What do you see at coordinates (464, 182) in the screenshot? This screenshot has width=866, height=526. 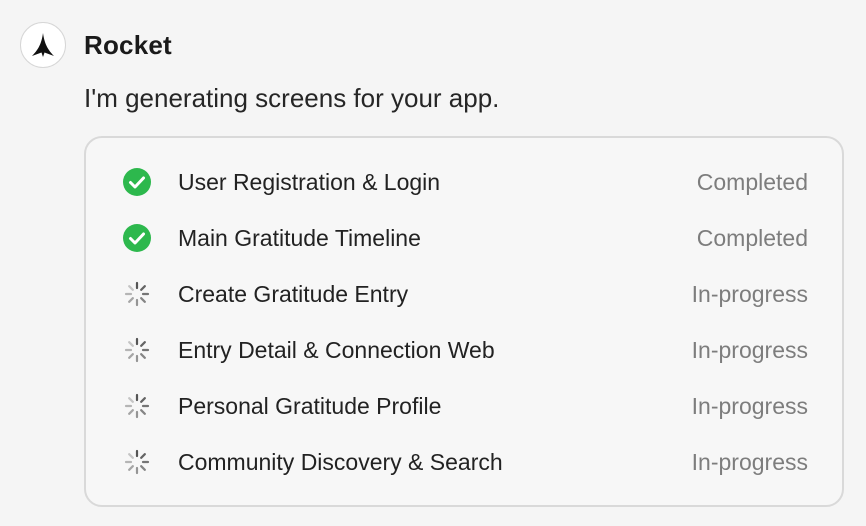 I see `task-row: User Registration & Login Completed` at bounding box center [464, 182].